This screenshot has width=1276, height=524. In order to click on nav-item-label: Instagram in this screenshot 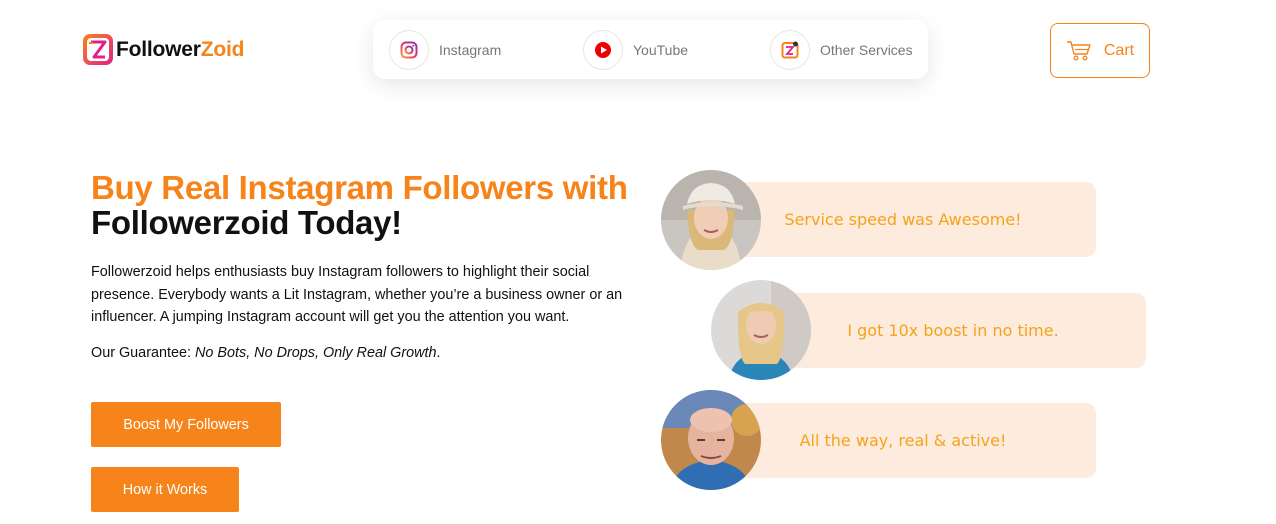, I will do `click(470, 50)`.